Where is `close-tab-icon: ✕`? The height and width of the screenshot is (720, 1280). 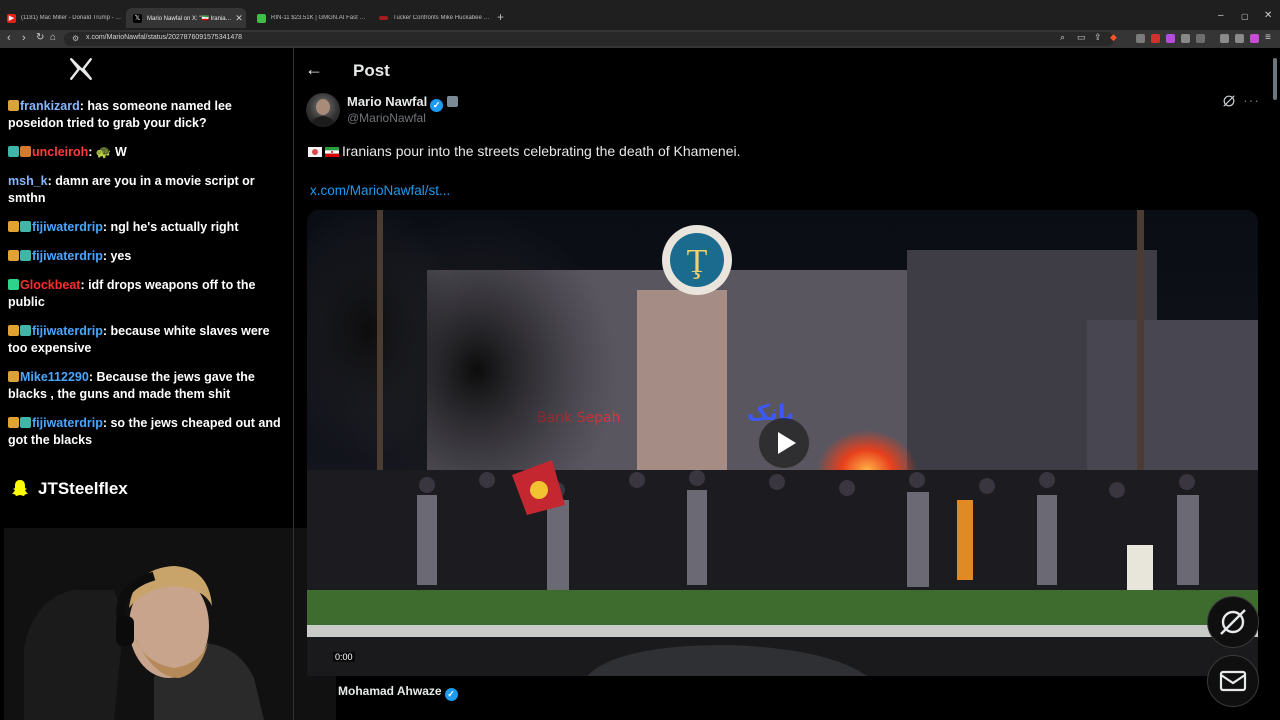 close-tab-icon: ✕ is located at coordinates (239, 18).